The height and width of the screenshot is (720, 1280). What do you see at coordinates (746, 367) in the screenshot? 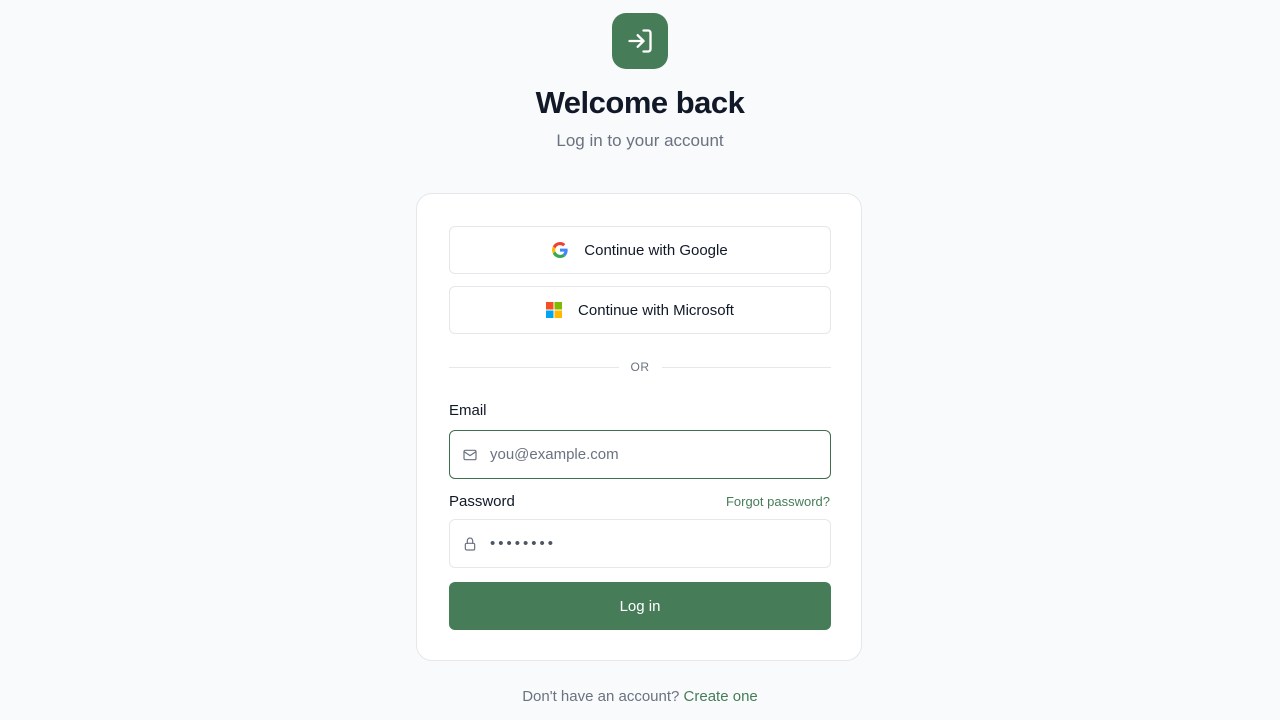
I see `divider-line-right` at bounding box center [746, 367].